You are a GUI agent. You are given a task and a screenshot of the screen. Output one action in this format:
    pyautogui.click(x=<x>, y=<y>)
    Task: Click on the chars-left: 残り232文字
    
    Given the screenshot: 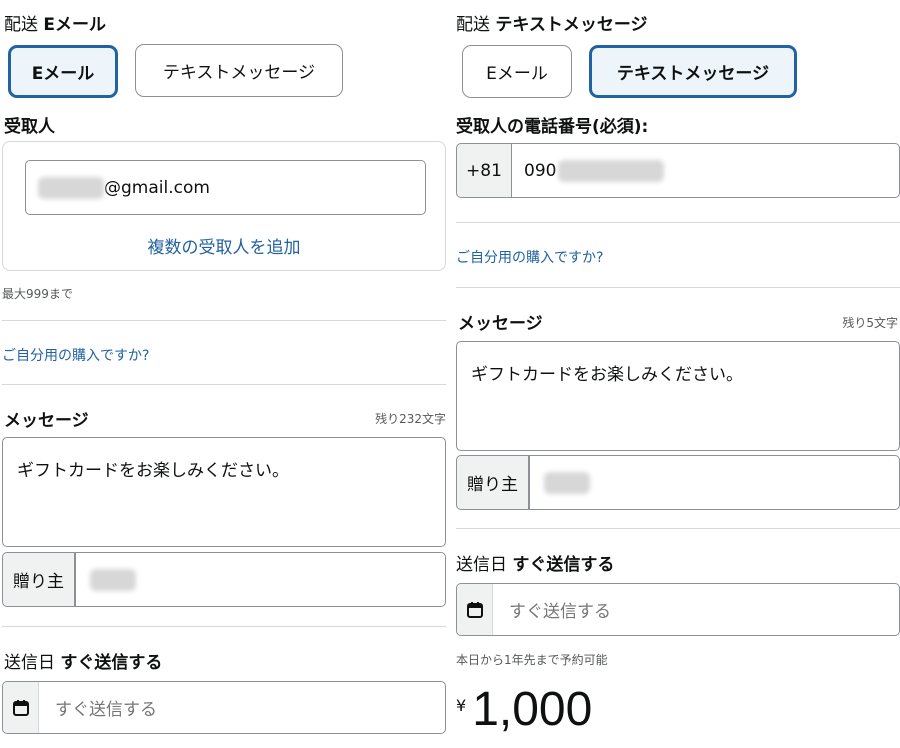 What is the action you would take?
    pyautogui.click(x=410, y=419)
    